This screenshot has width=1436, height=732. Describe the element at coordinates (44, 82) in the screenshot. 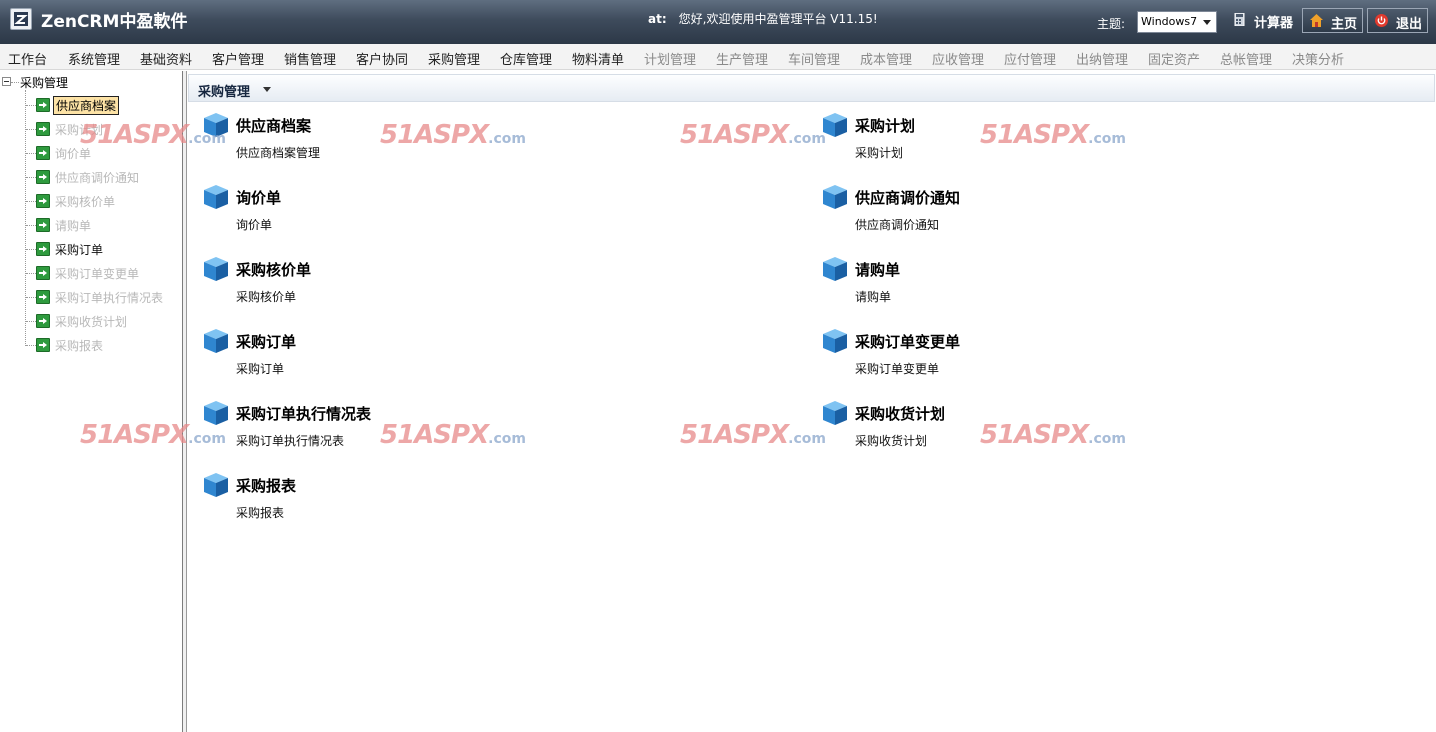

I see `tree-root-node: 采购管理` at that location.